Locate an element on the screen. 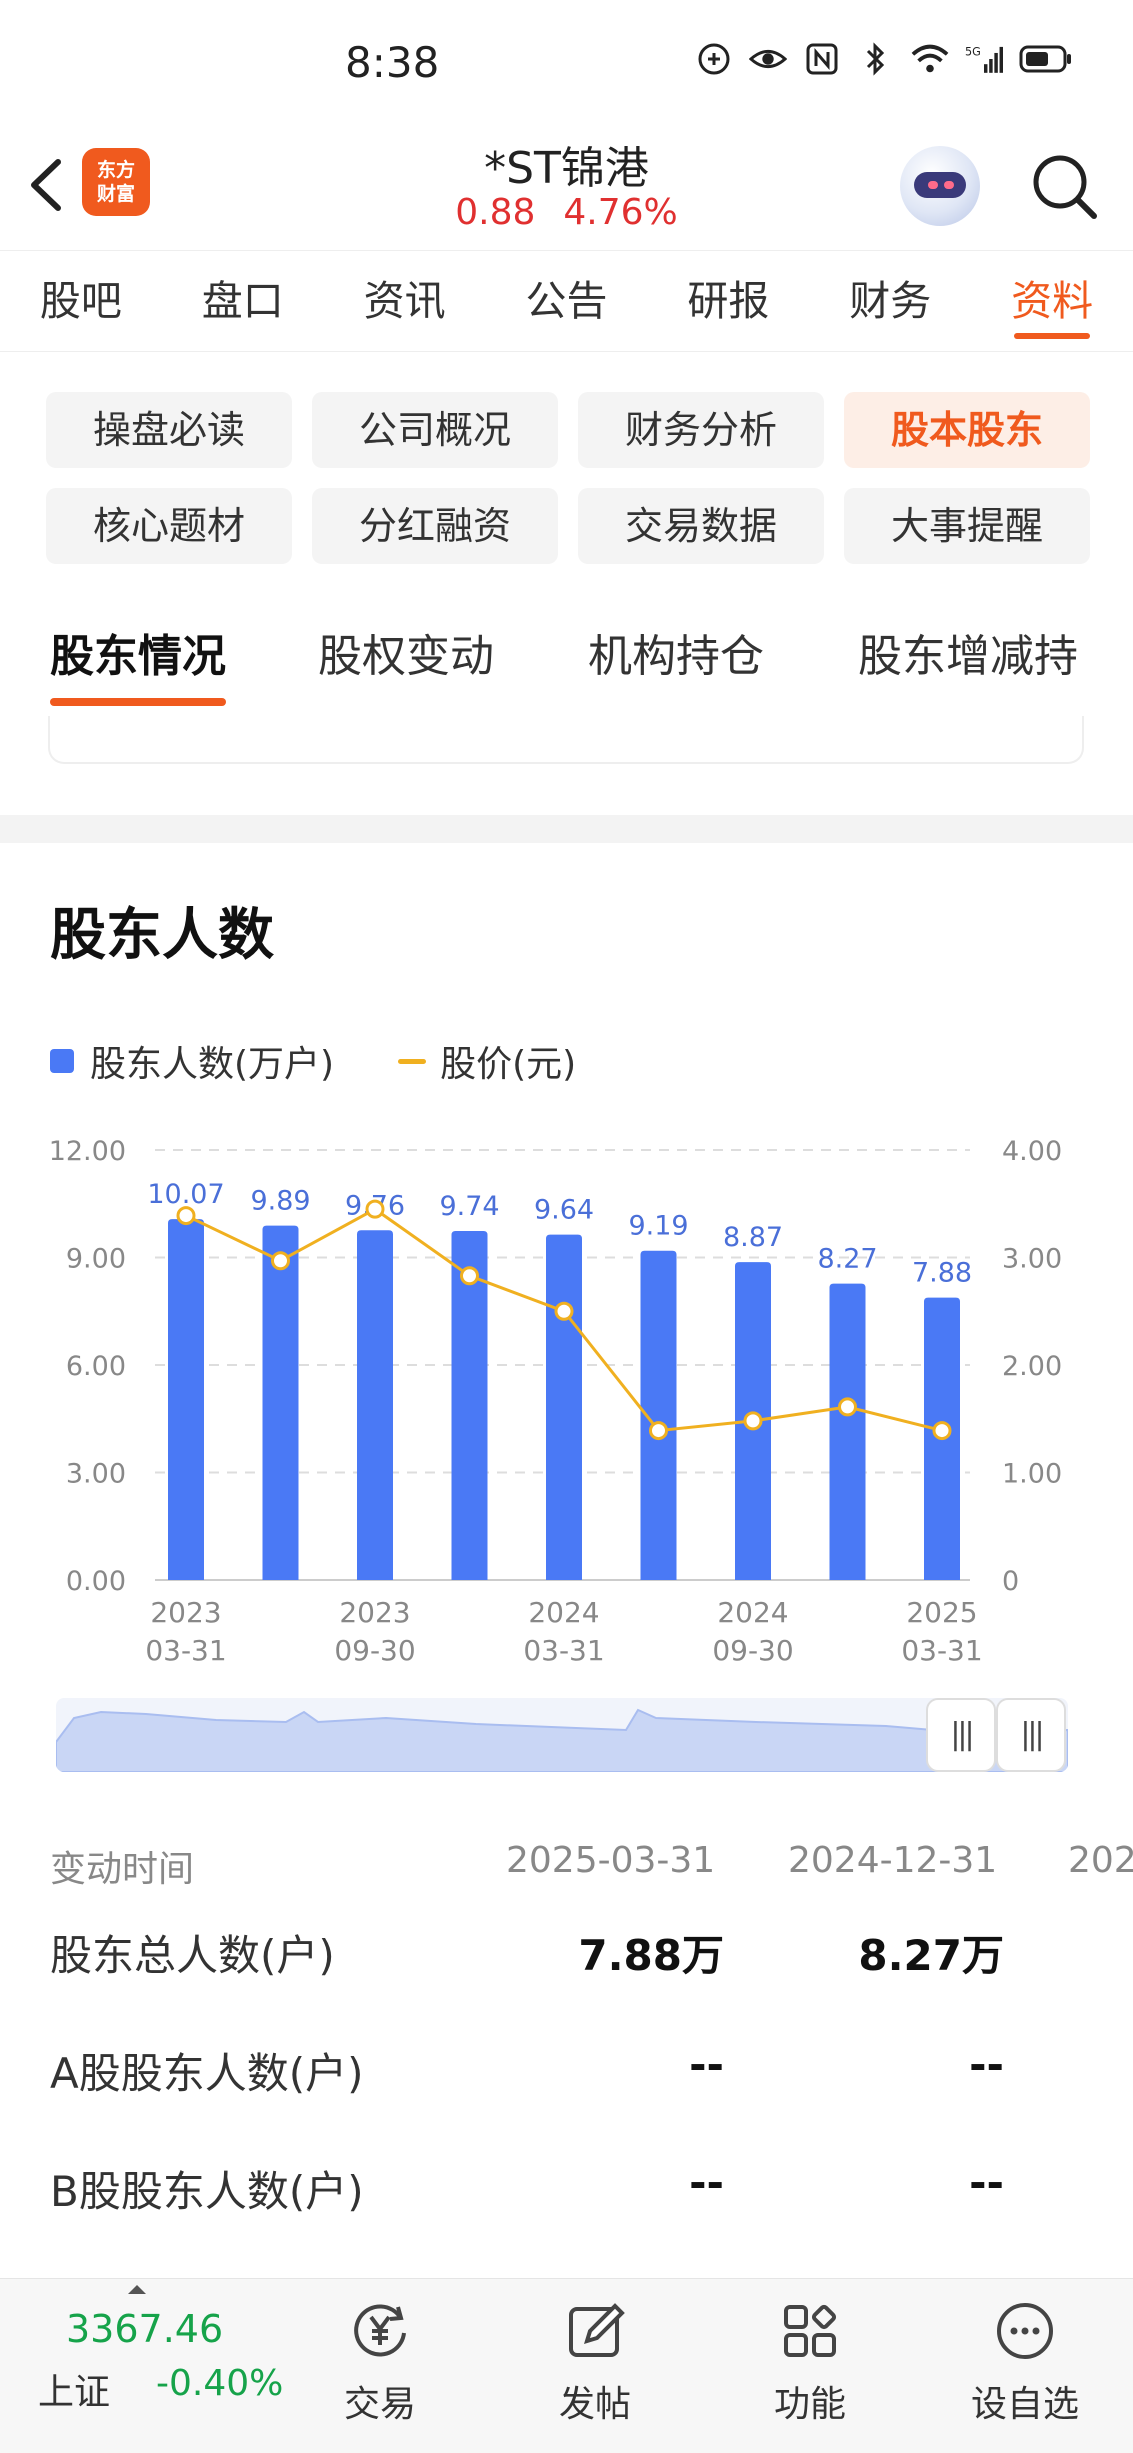  left-axis-tick-label: 3.00 is located at coordinates (96, 1474).